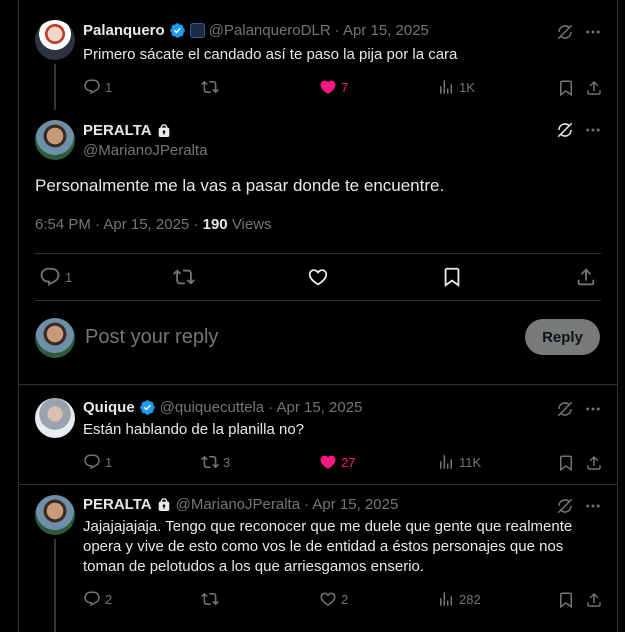  I want to click on views-button: 1K, so click(456, 87).